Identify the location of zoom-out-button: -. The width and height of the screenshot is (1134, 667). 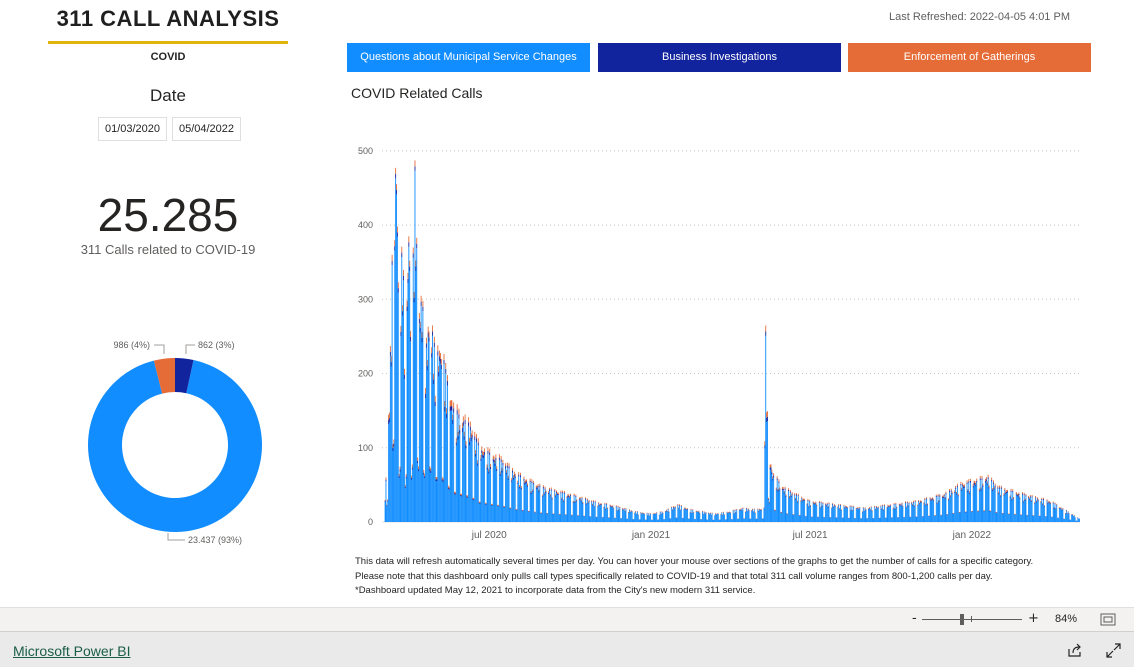
(914, 618).